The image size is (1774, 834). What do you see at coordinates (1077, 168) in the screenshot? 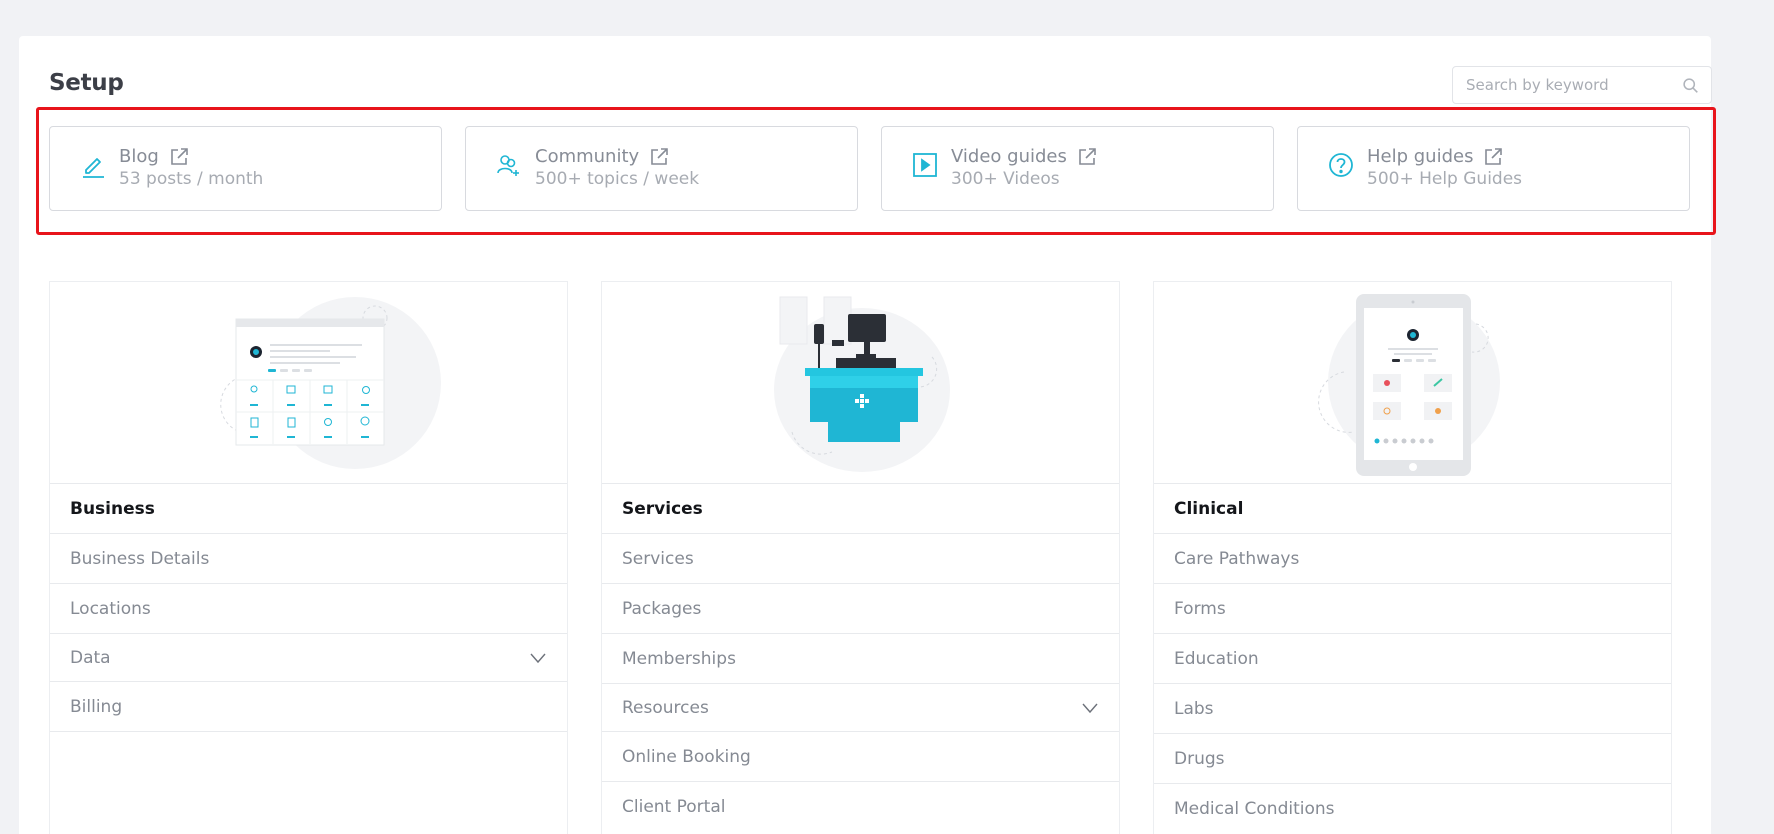
I see `resource-card-video-guides: Video guides 300+ Videos` at bounding box center [1077, 168].